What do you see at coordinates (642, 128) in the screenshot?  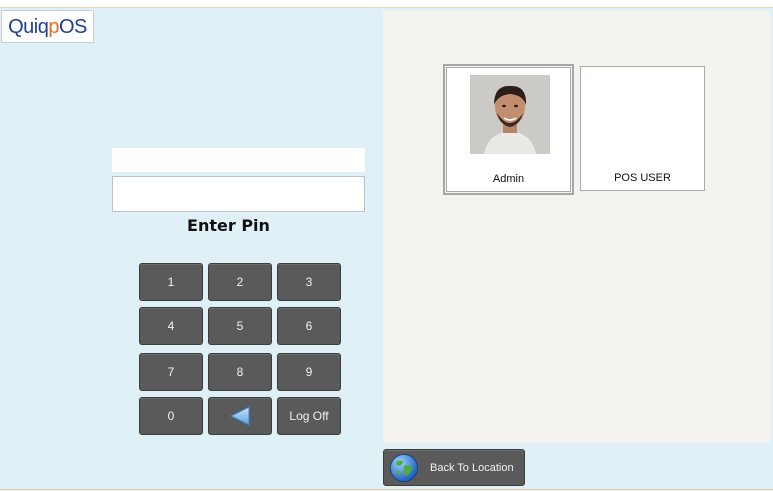 I see `user-card-pos-user: POS USER` at bounding box center [642, 128].